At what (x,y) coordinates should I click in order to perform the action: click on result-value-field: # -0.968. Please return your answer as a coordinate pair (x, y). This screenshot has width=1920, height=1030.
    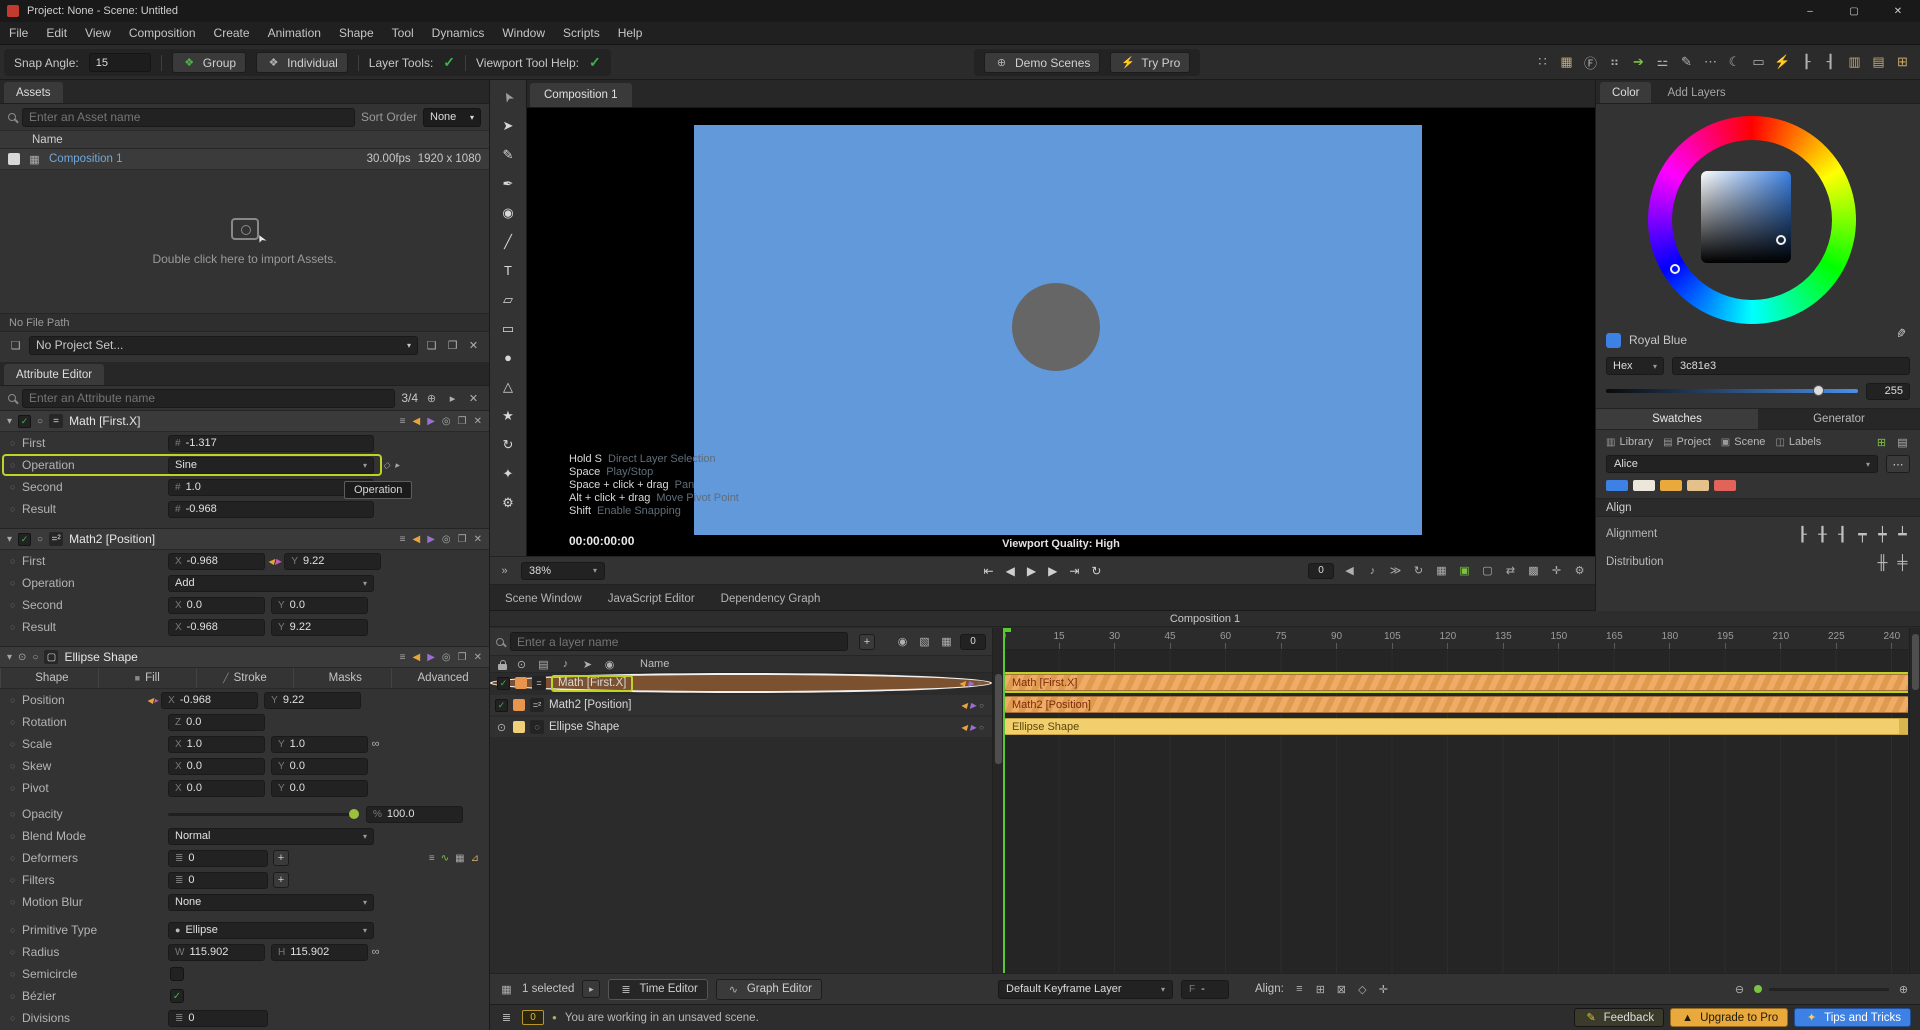
    Looking at the image, I should click on (271, 509).